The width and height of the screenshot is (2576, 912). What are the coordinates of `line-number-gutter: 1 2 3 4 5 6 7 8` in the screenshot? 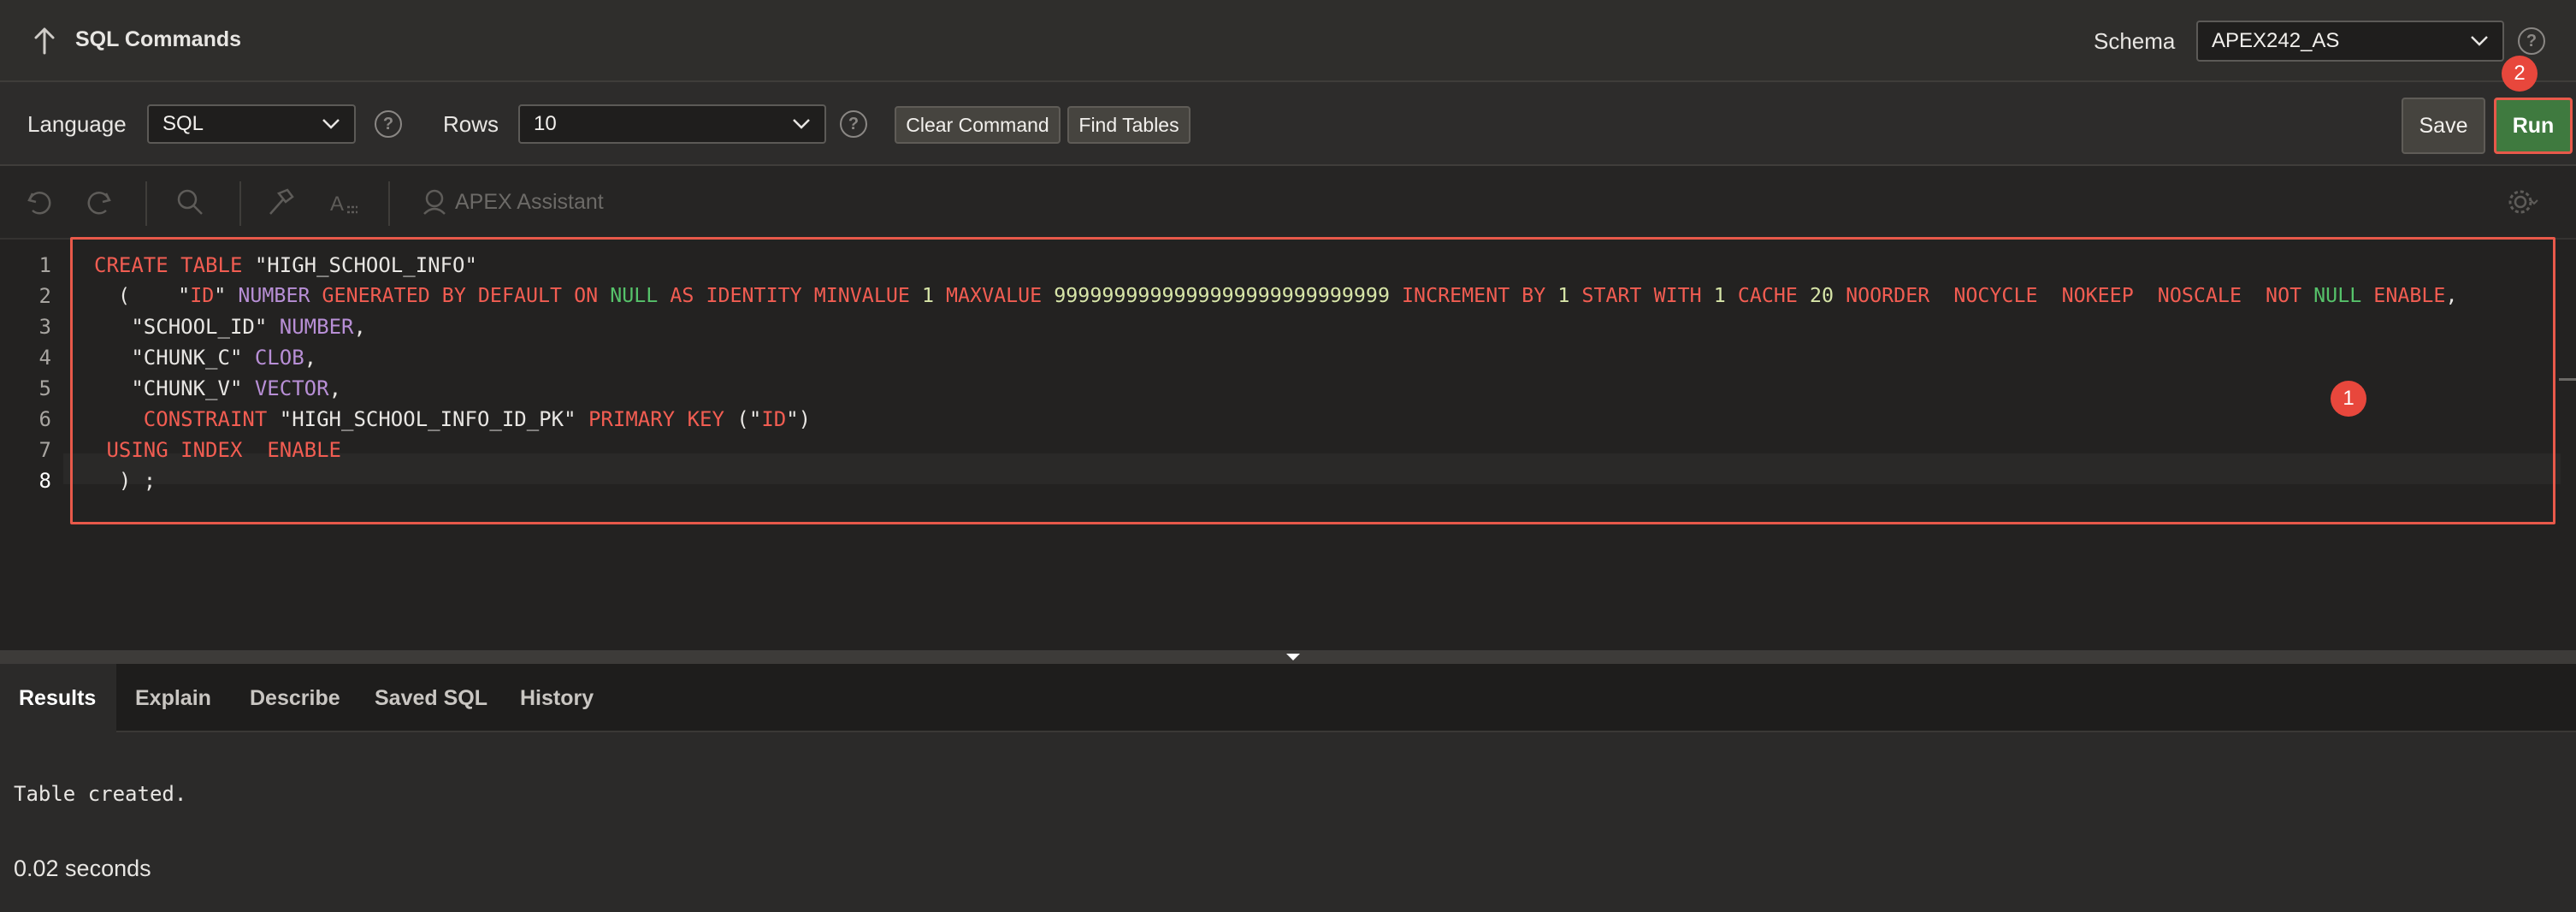 It's located at (31, 445).